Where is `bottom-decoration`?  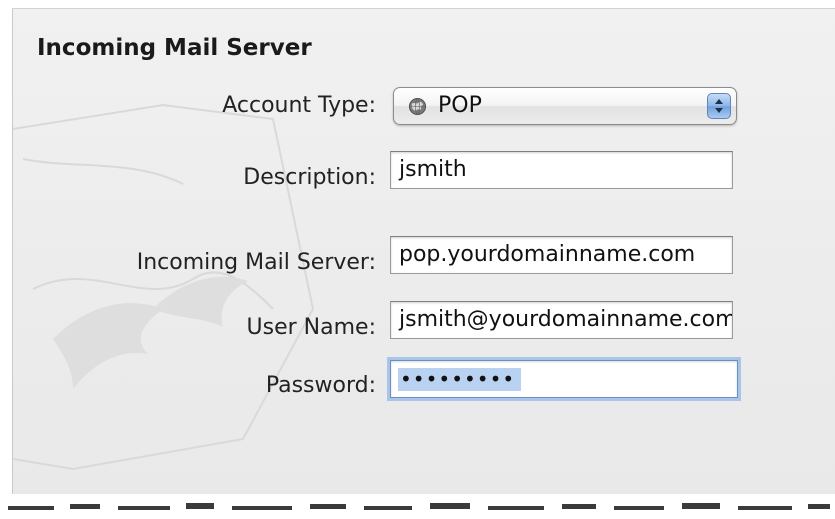
bottom-decoration is located at coordinates (419, 506).